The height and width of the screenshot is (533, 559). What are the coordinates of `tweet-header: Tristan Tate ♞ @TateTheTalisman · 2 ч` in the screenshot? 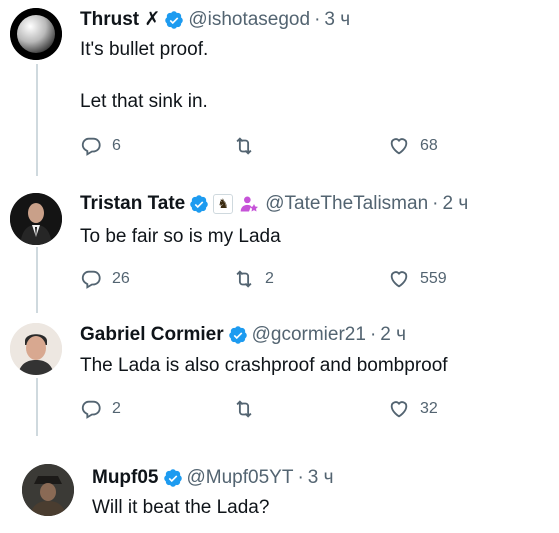 It's located at (274, 204).